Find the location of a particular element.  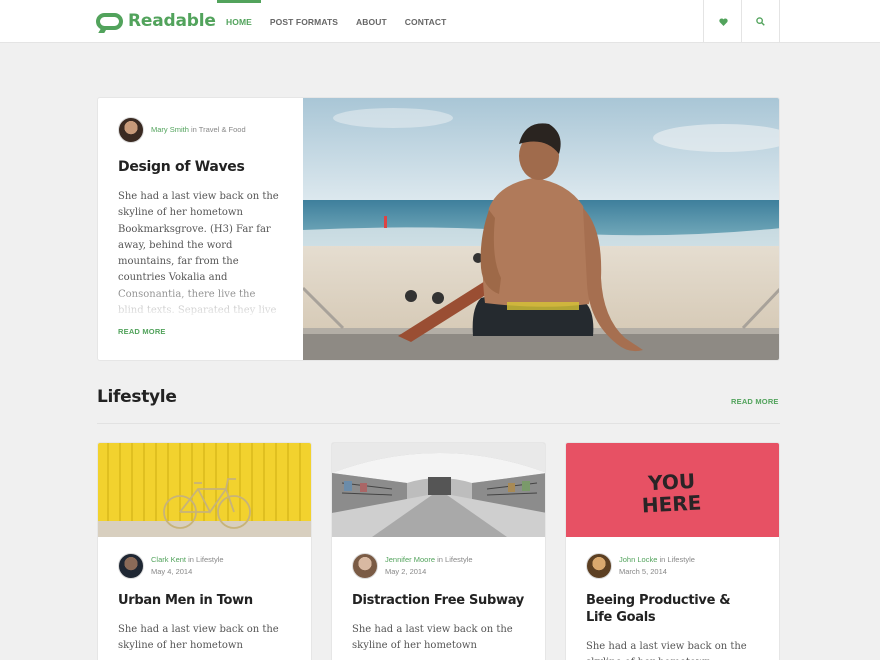

site-header: Readable HOME POST FORMATS ABOUT CONTACT is located at coordinates (440, 21).